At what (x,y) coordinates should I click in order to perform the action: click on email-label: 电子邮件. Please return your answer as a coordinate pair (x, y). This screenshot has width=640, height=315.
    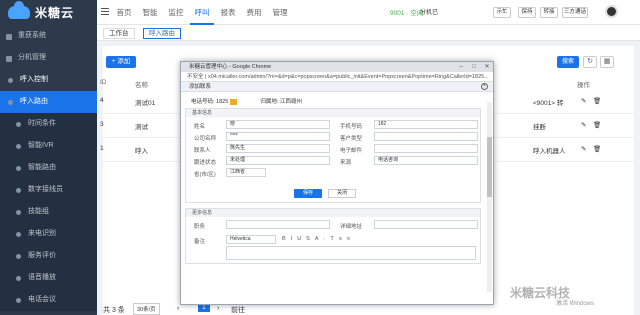
    Looking at the image, I should click on (351, 151).